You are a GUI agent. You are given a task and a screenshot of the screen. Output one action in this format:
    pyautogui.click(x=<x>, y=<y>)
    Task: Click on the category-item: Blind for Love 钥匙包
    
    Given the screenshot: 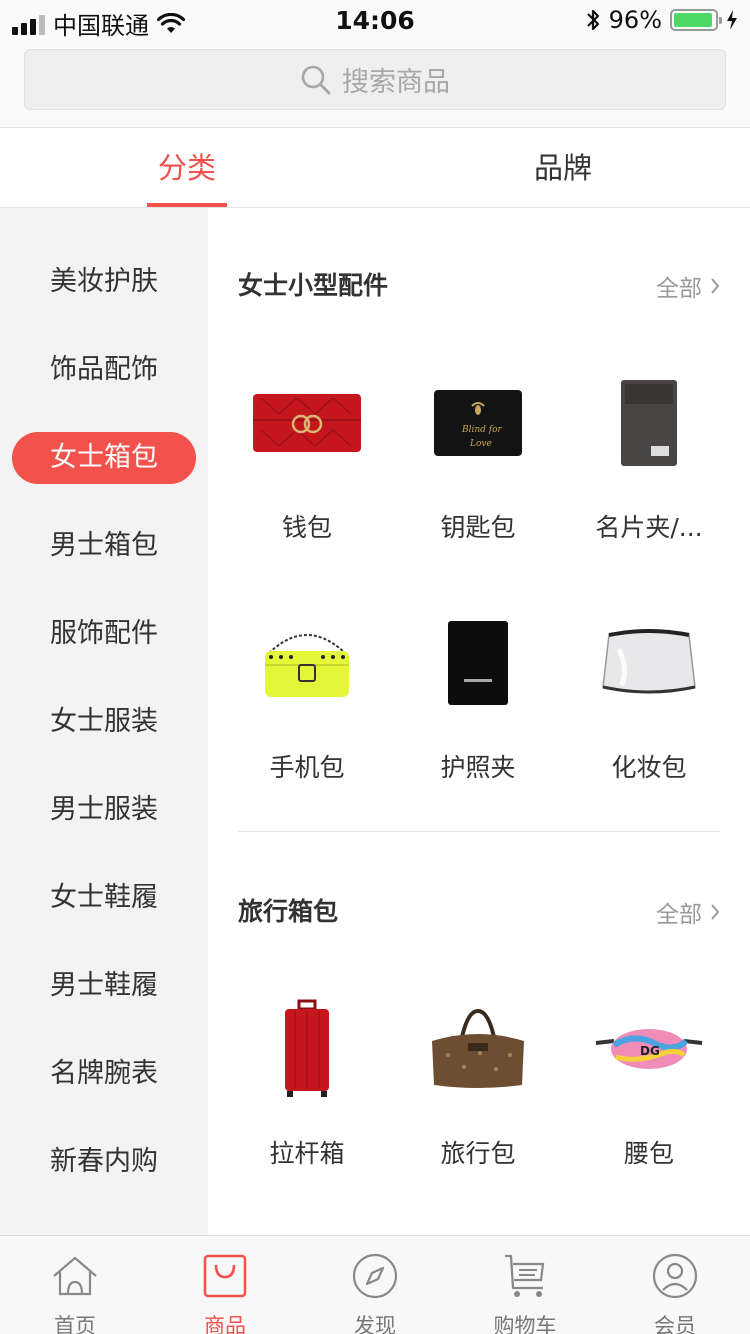 What is the action you would take?
    pyautogui.click(x=478, y=456)
    